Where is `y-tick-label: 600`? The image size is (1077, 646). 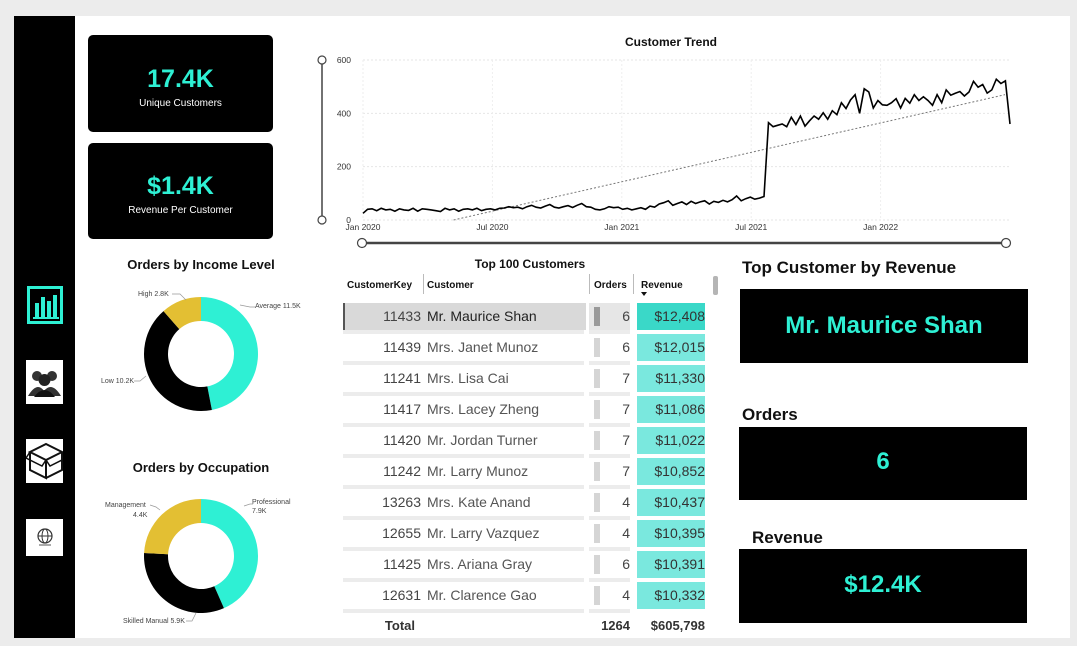
y-tick-label: 600 is located at coordinates (344, 60).